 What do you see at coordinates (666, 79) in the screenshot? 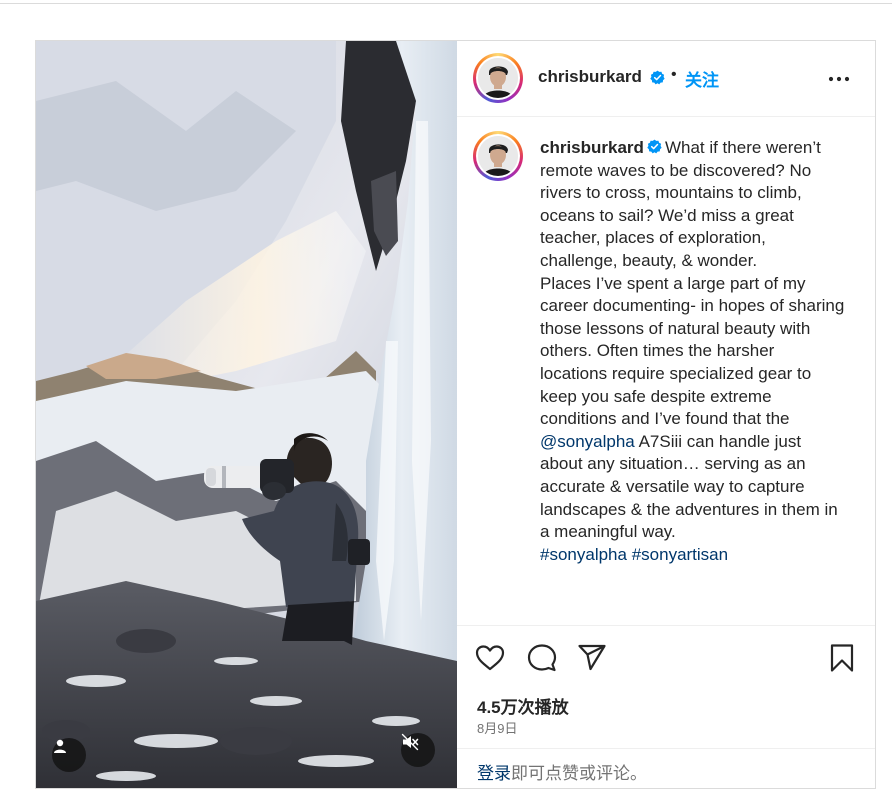
I see `post-header: chrisburkard • 关注` at bounding box center [666, 79].